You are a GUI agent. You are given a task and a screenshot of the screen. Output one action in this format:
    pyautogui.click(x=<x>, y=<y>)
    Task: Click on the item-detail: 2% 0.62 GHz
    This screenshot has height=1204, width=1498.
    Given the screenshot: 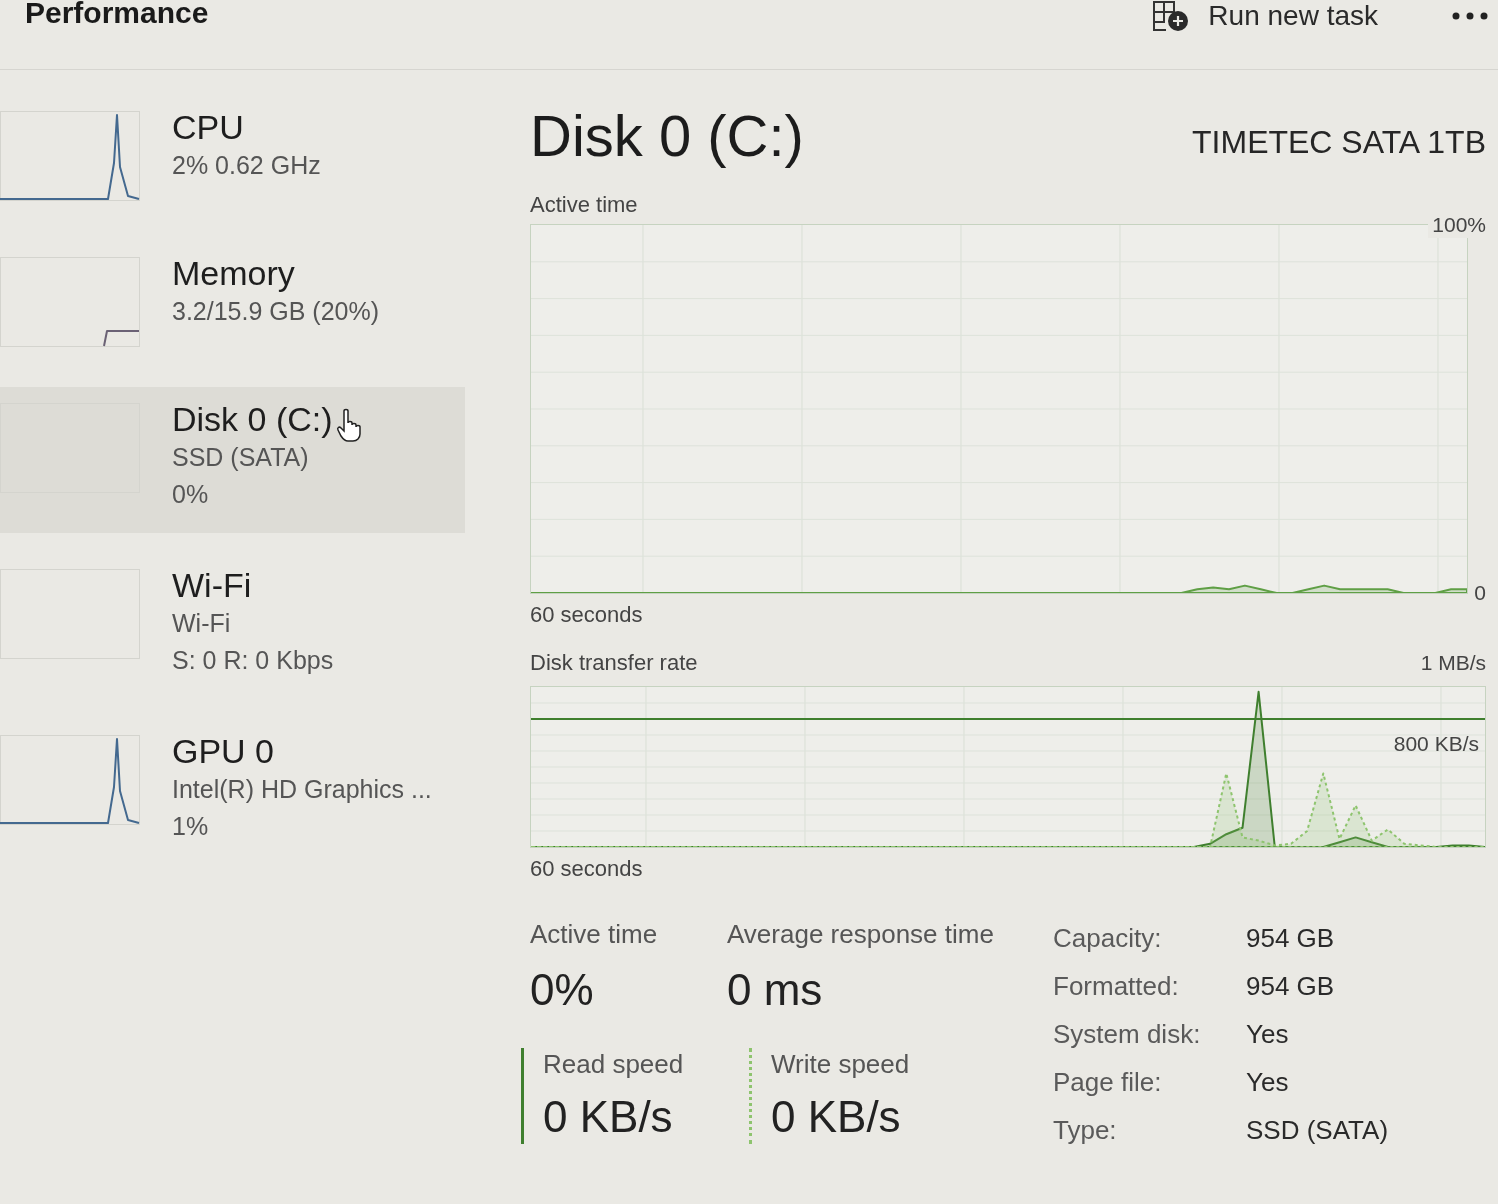 What is the action you would take?
    pyautogui.click(x=246, y=165)
    